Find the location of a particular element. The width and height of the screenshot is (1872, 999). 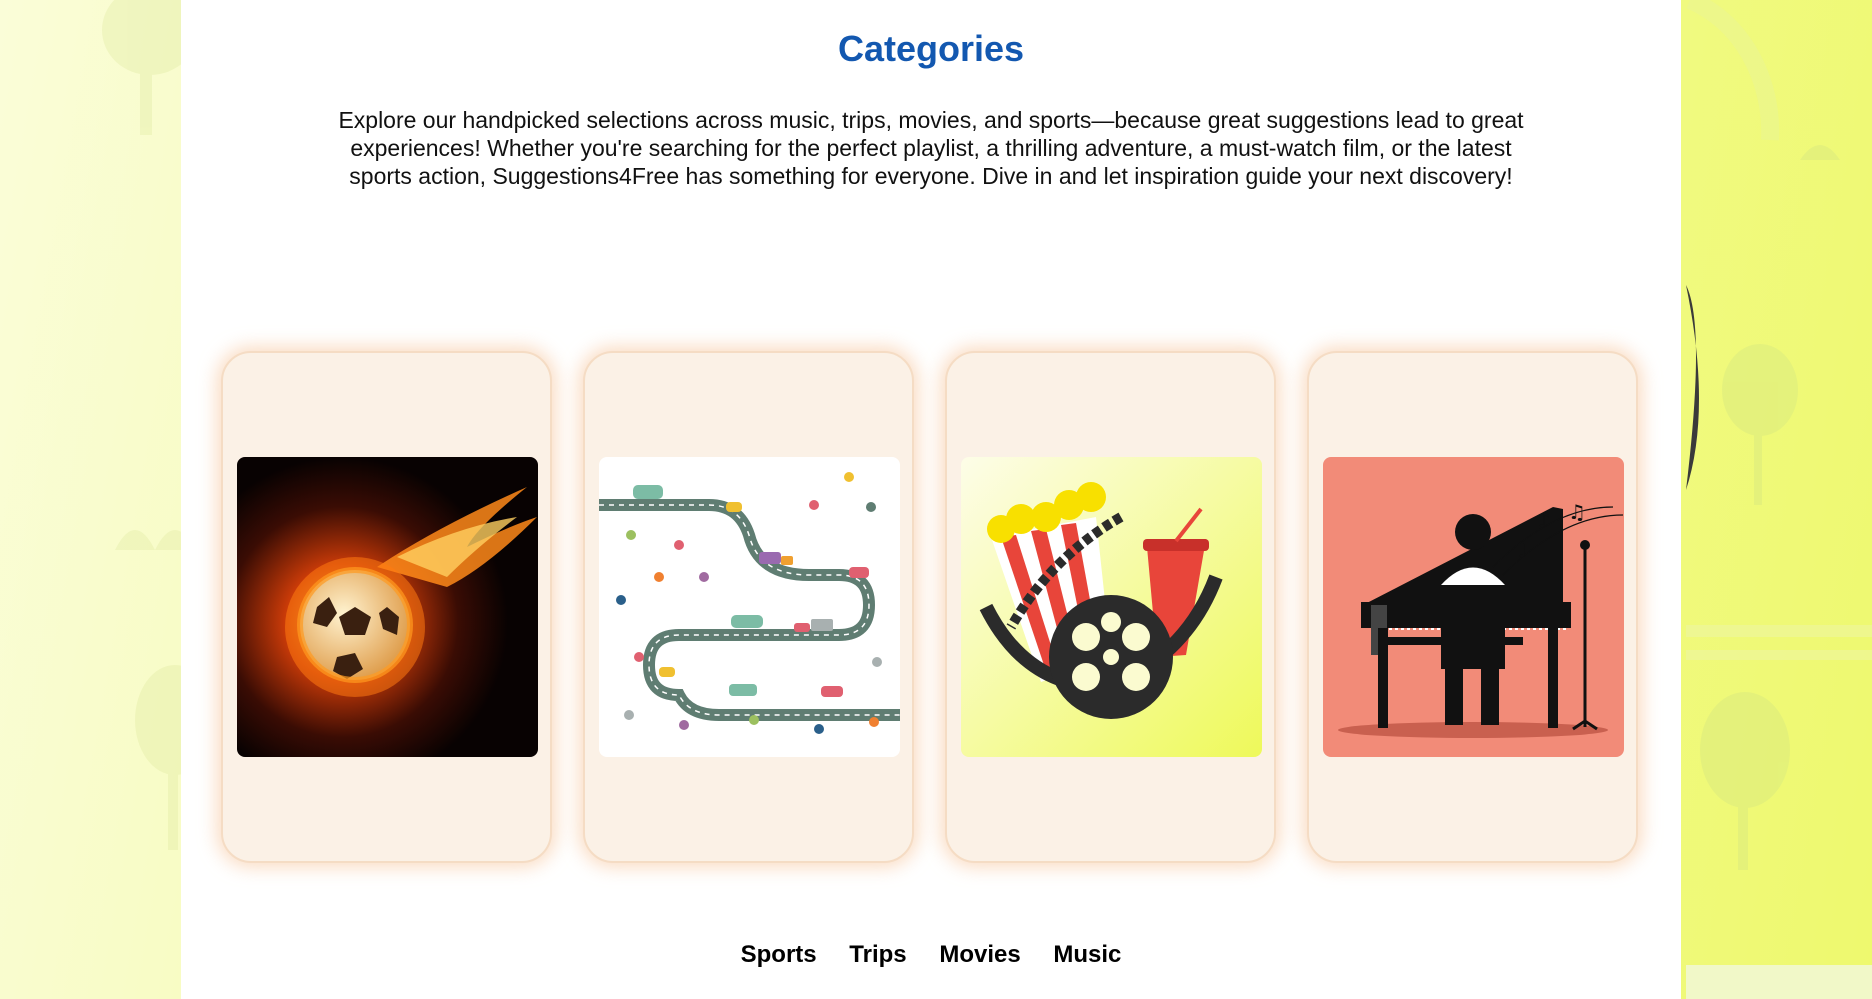

music-image: ♪ ♫ ♩ is located at coordinates (1473, 607).